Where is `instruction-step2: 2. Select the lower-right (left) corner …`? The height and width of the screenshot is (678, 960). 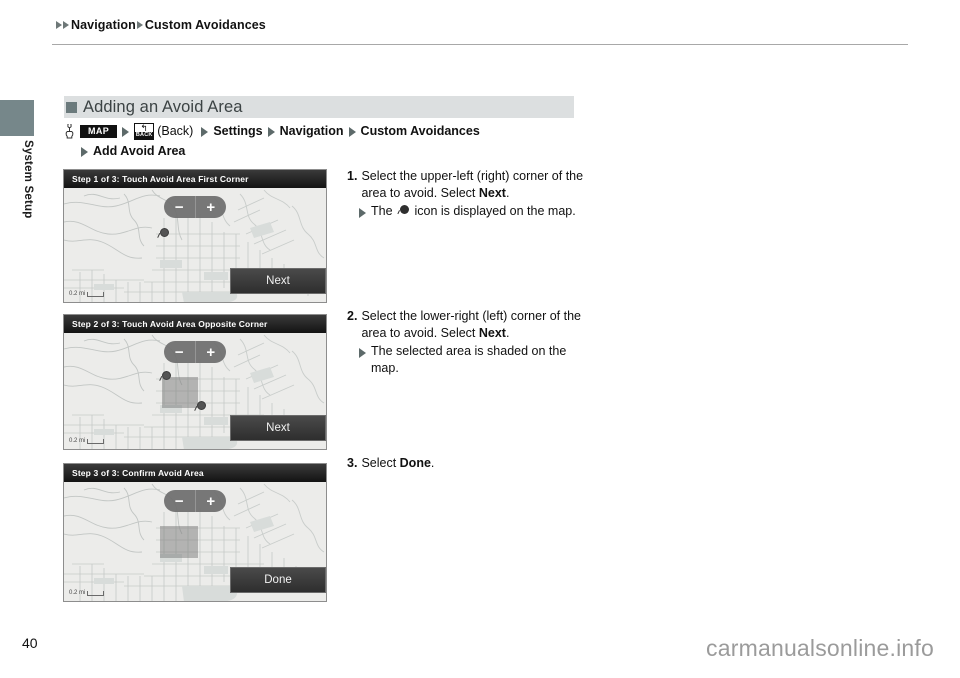 instruction-step2: 2. Select the lower-right (left) corner … is located at coordinates (467, 342).